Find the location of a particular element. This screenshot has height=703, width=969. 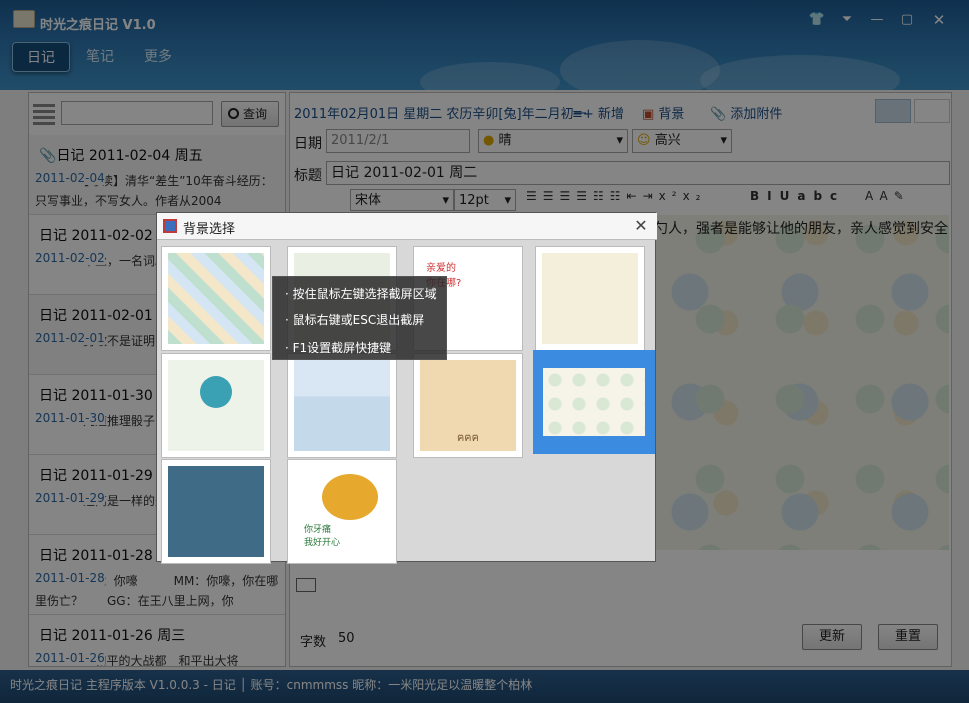

thumbnail-caption: 你牙痛 is located at coordinates (318, 530).